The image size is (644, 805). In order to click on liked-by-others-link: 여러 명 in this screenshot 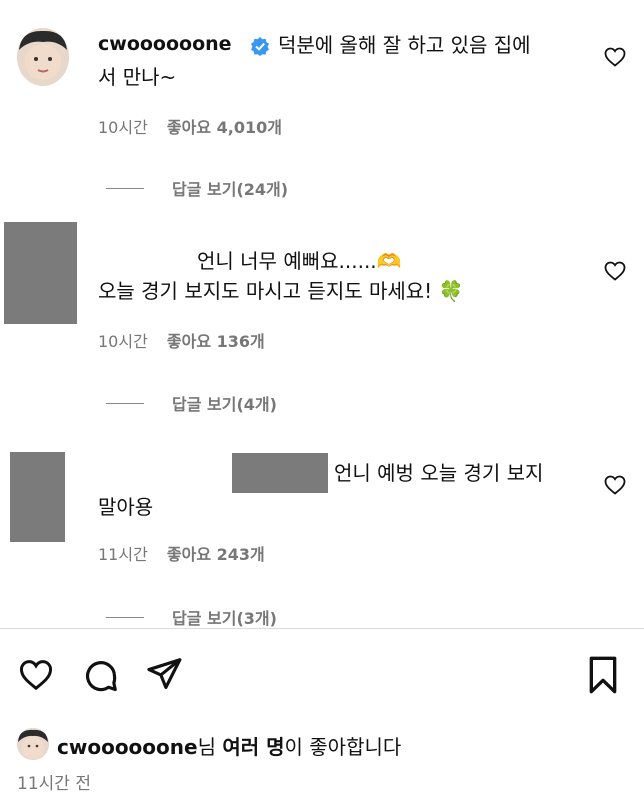, I will do `click(253, 747)`.